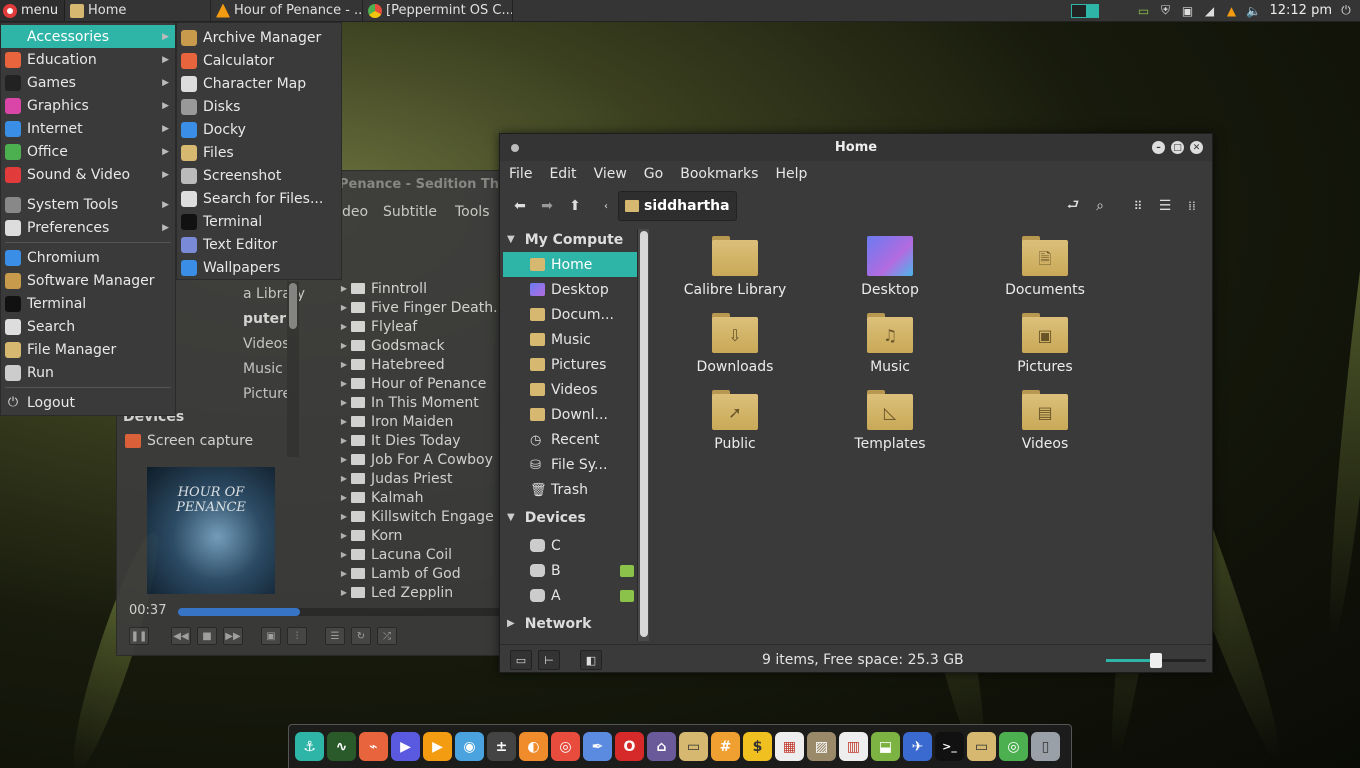 This screenshot has width=1360, height=768. What do you see at coordinates (1165, 206) in the screenshot?
I see `list-view-icon: ☰` at bounding box center [1165, 206].